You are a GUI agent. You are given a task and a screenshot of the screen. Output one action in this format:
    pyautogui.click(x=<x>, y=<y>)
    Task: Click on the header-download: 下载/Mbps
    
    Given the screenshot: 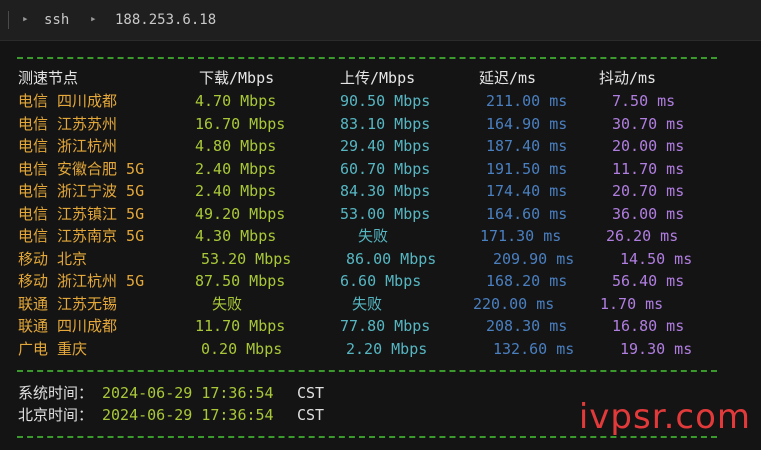 What is the action you would take?
    pyautogui.click(x=237, y=78)
    